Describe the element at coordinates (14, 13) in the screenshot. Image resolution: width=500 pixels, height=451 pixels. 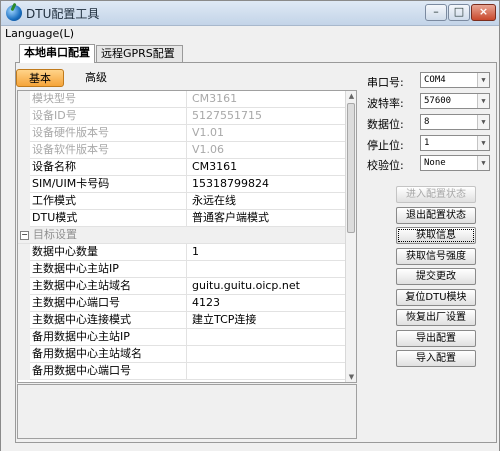
I see `globe-icon` at that location.